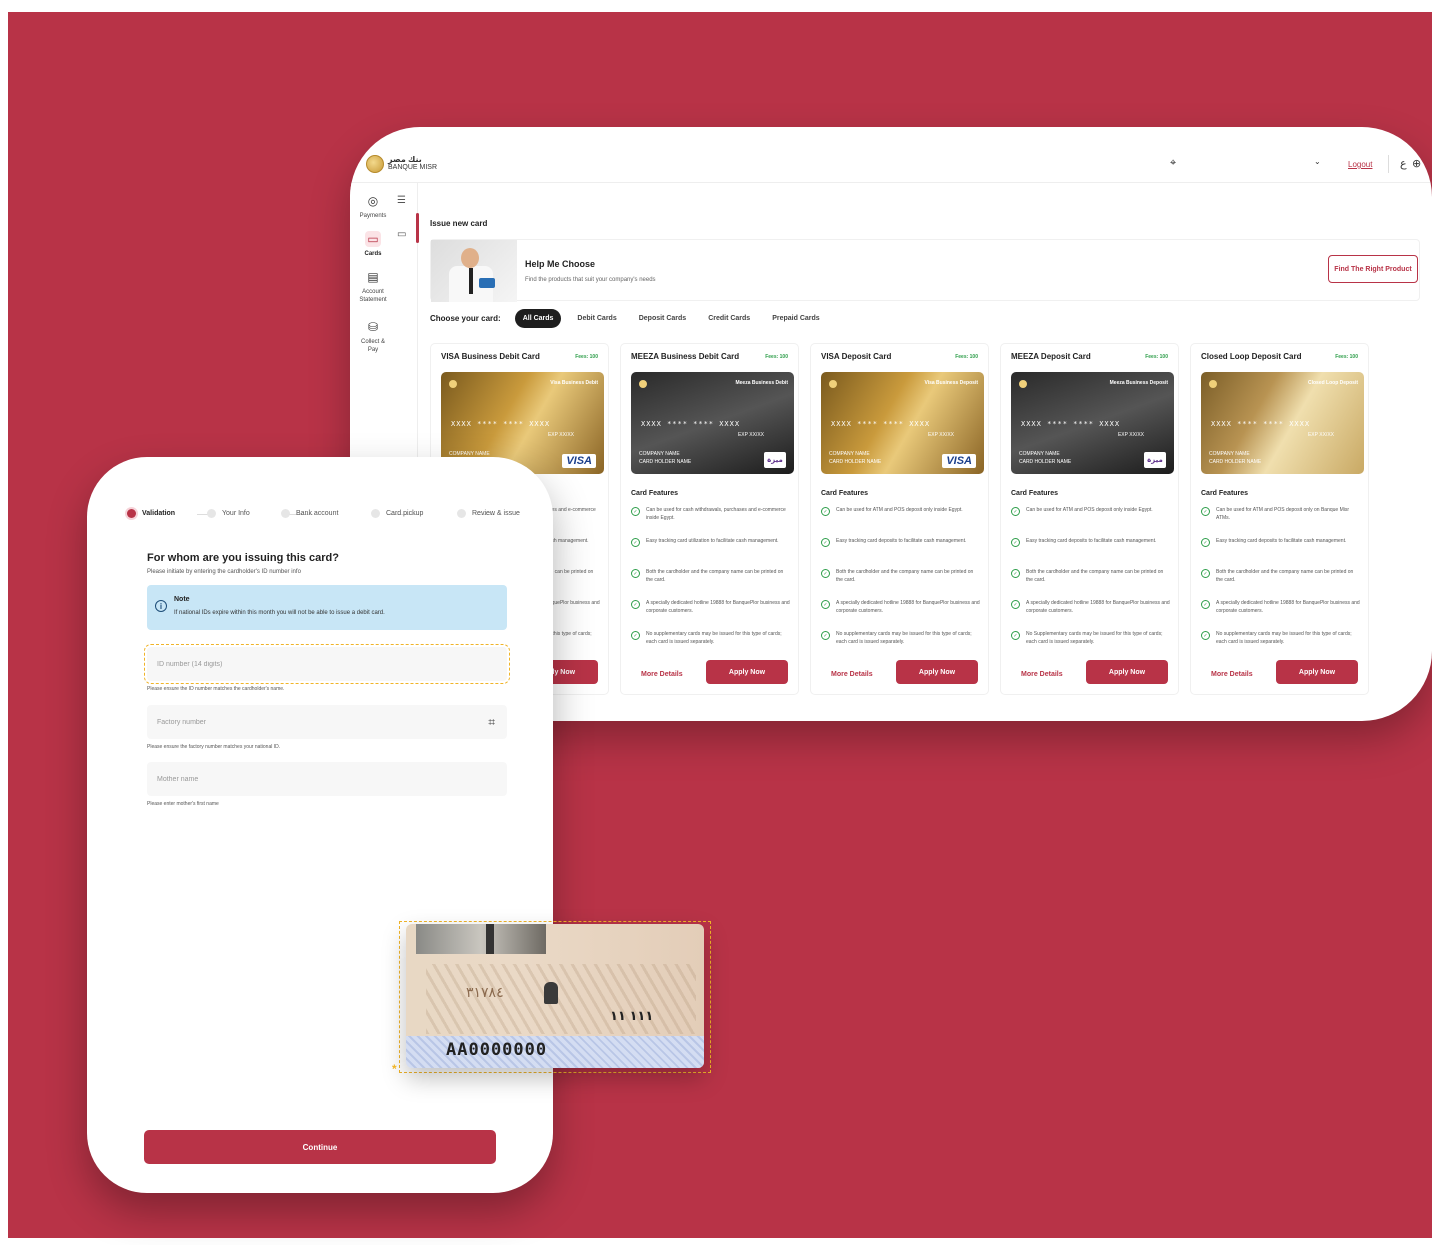  What do you see at coordinates (320, 1147) in the screenshot?
I see `continue-button: Continue` at bounding box center [320, 1147].